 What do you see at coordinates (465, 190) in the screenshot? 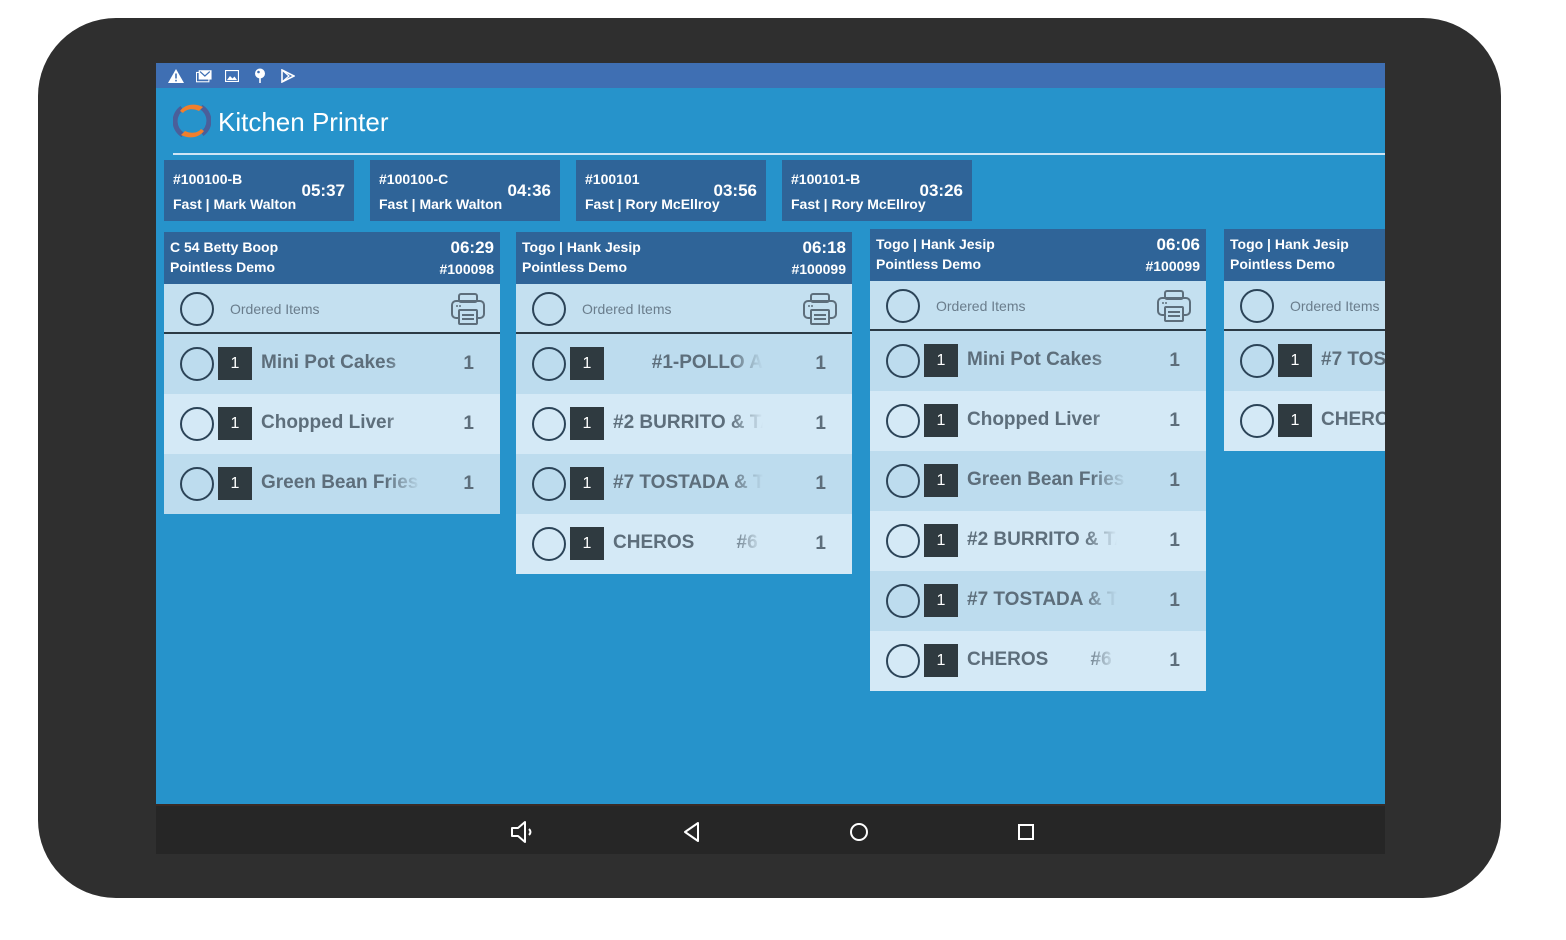
I see `ticket-card: #100100-C Fast | Mark Walton 04:36` at bounding box center [465, 190].